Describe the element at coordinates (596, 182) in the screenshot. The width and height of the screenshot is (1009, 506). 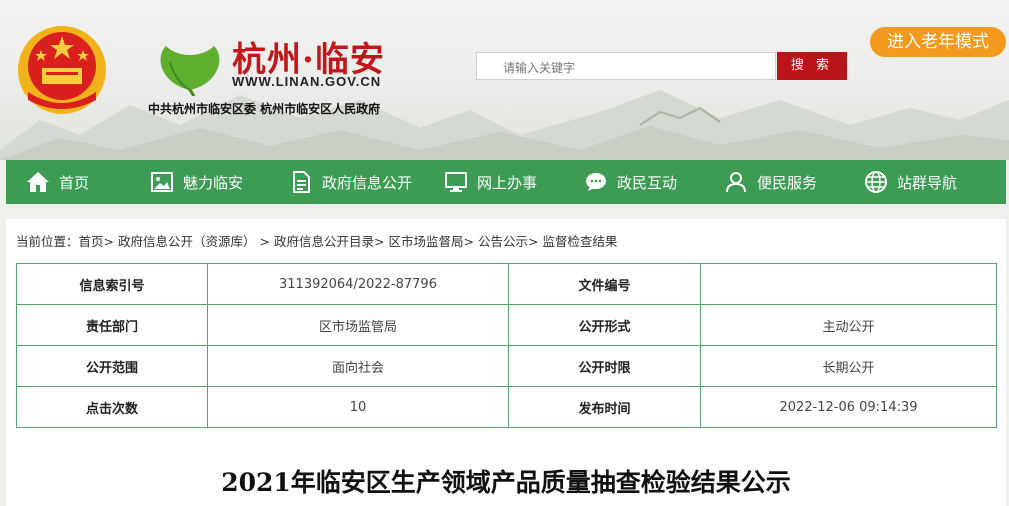
I see `chat-icon` at that location.